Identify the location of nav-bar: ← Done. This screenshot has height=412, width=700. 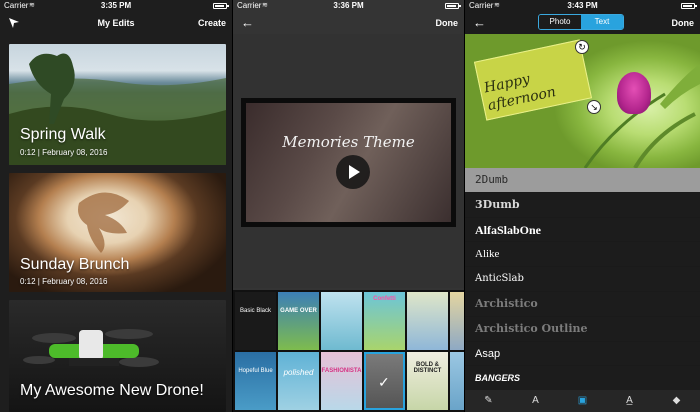
(348, 23).